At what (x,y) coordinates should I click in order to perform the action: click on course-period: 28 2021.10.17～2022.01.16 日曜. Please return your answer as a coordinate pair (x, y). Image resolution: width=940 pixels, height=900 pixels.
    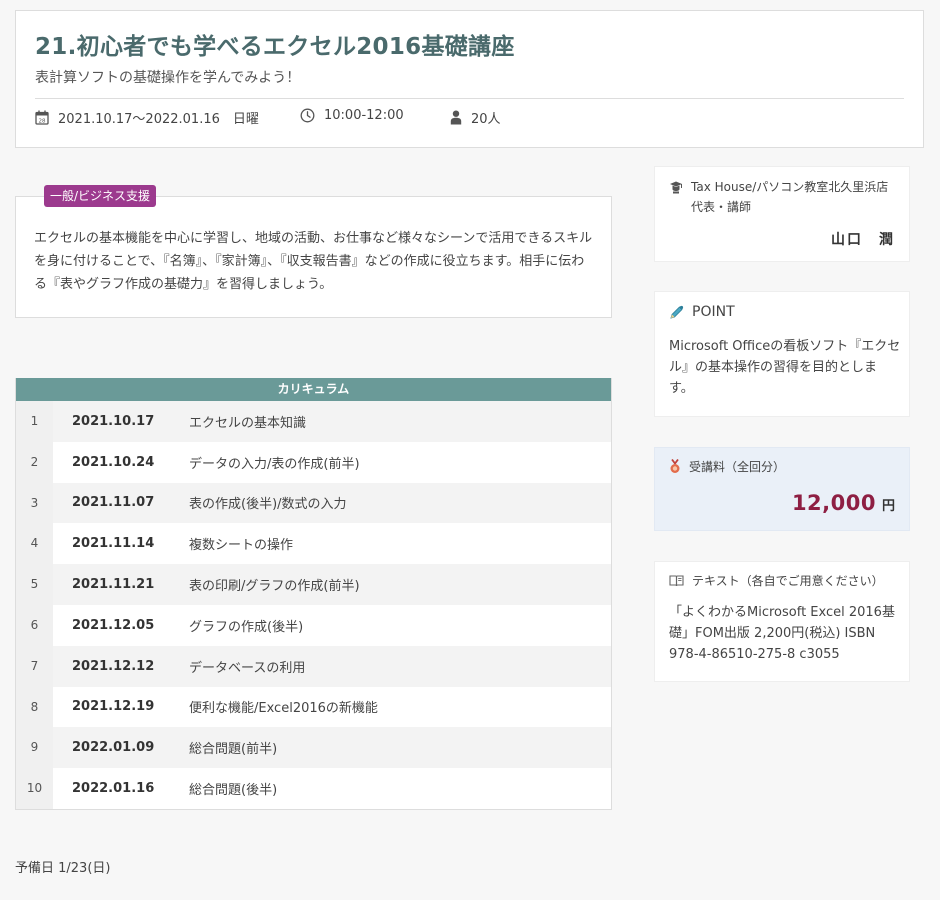
    Looking at the image, I should click on (147, 117).